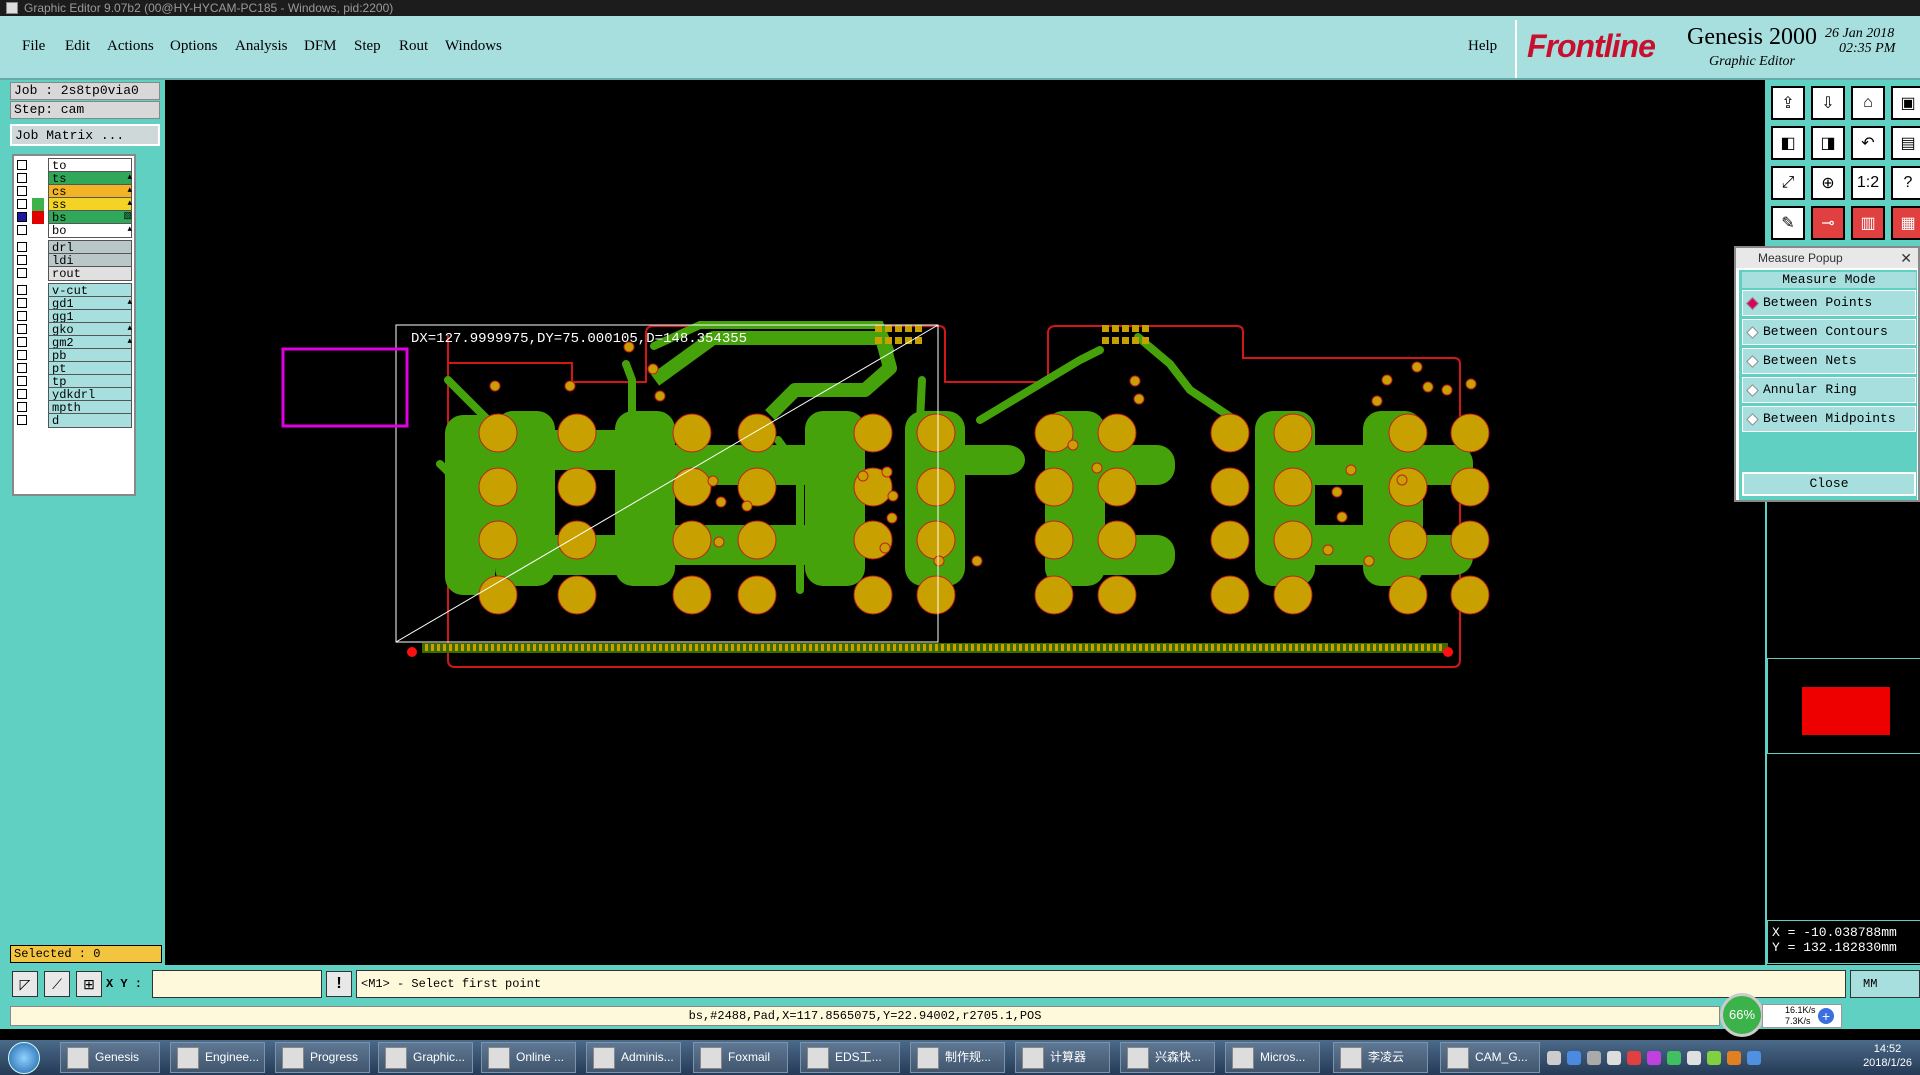 The image size is (1920, 1075). I want to click on option-between-contours: Between Contours, so click(1829, 332).